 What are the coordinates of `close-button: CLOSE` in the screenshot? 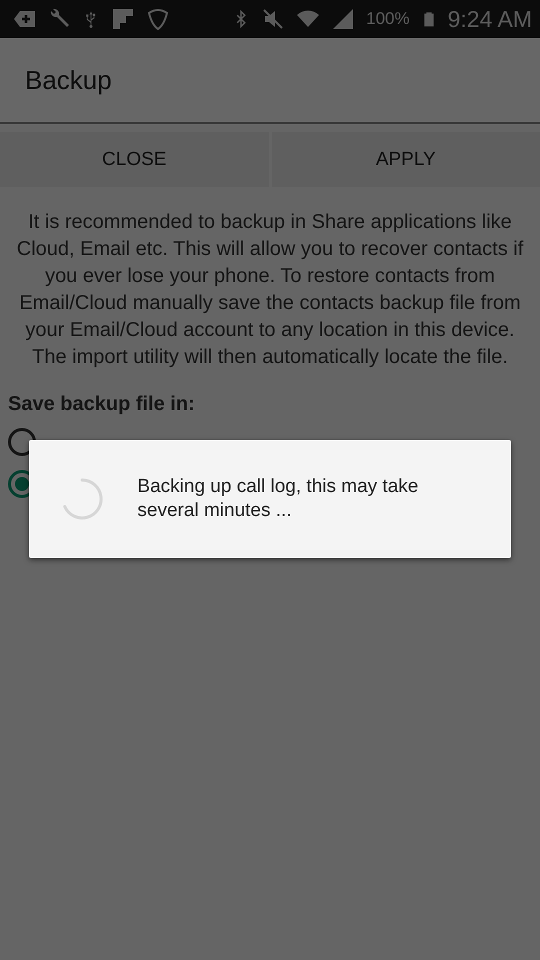 It's located at (134, 159).